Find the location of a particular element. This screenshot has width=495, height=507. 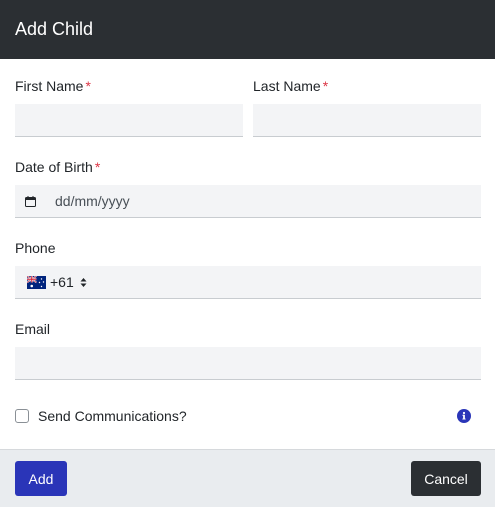

australia-flag-icon is located at coordinates (36, 282).